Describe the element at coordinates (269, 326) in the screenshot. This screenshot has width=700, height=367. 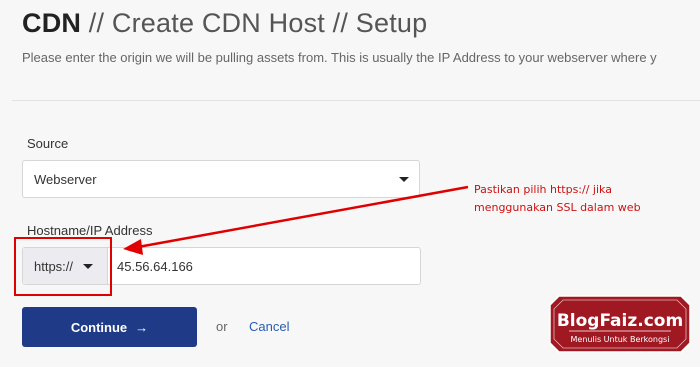
I see `cancel-link: Cancel` at that location.